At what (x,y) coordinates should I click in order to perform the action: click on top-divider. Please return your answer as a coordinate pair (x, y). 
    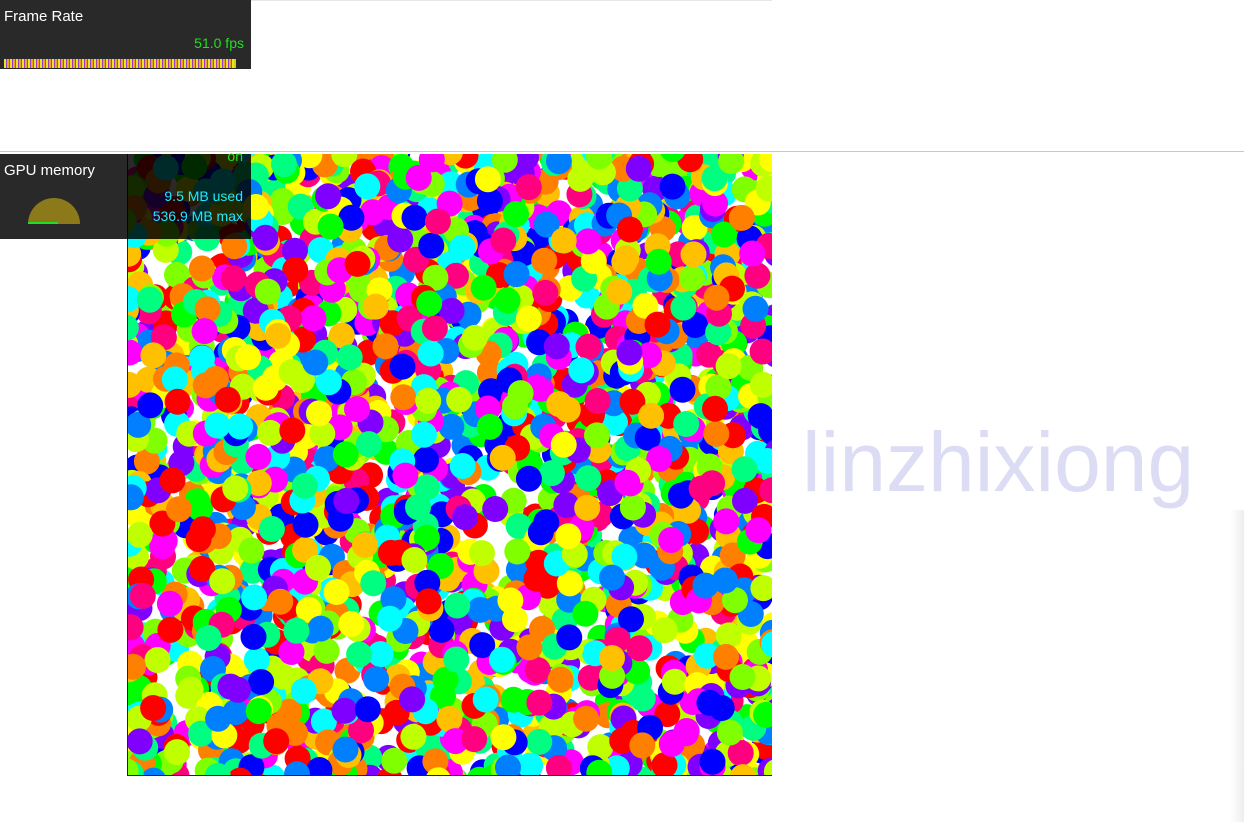
    Looking at the image, I should click on (511, 0).